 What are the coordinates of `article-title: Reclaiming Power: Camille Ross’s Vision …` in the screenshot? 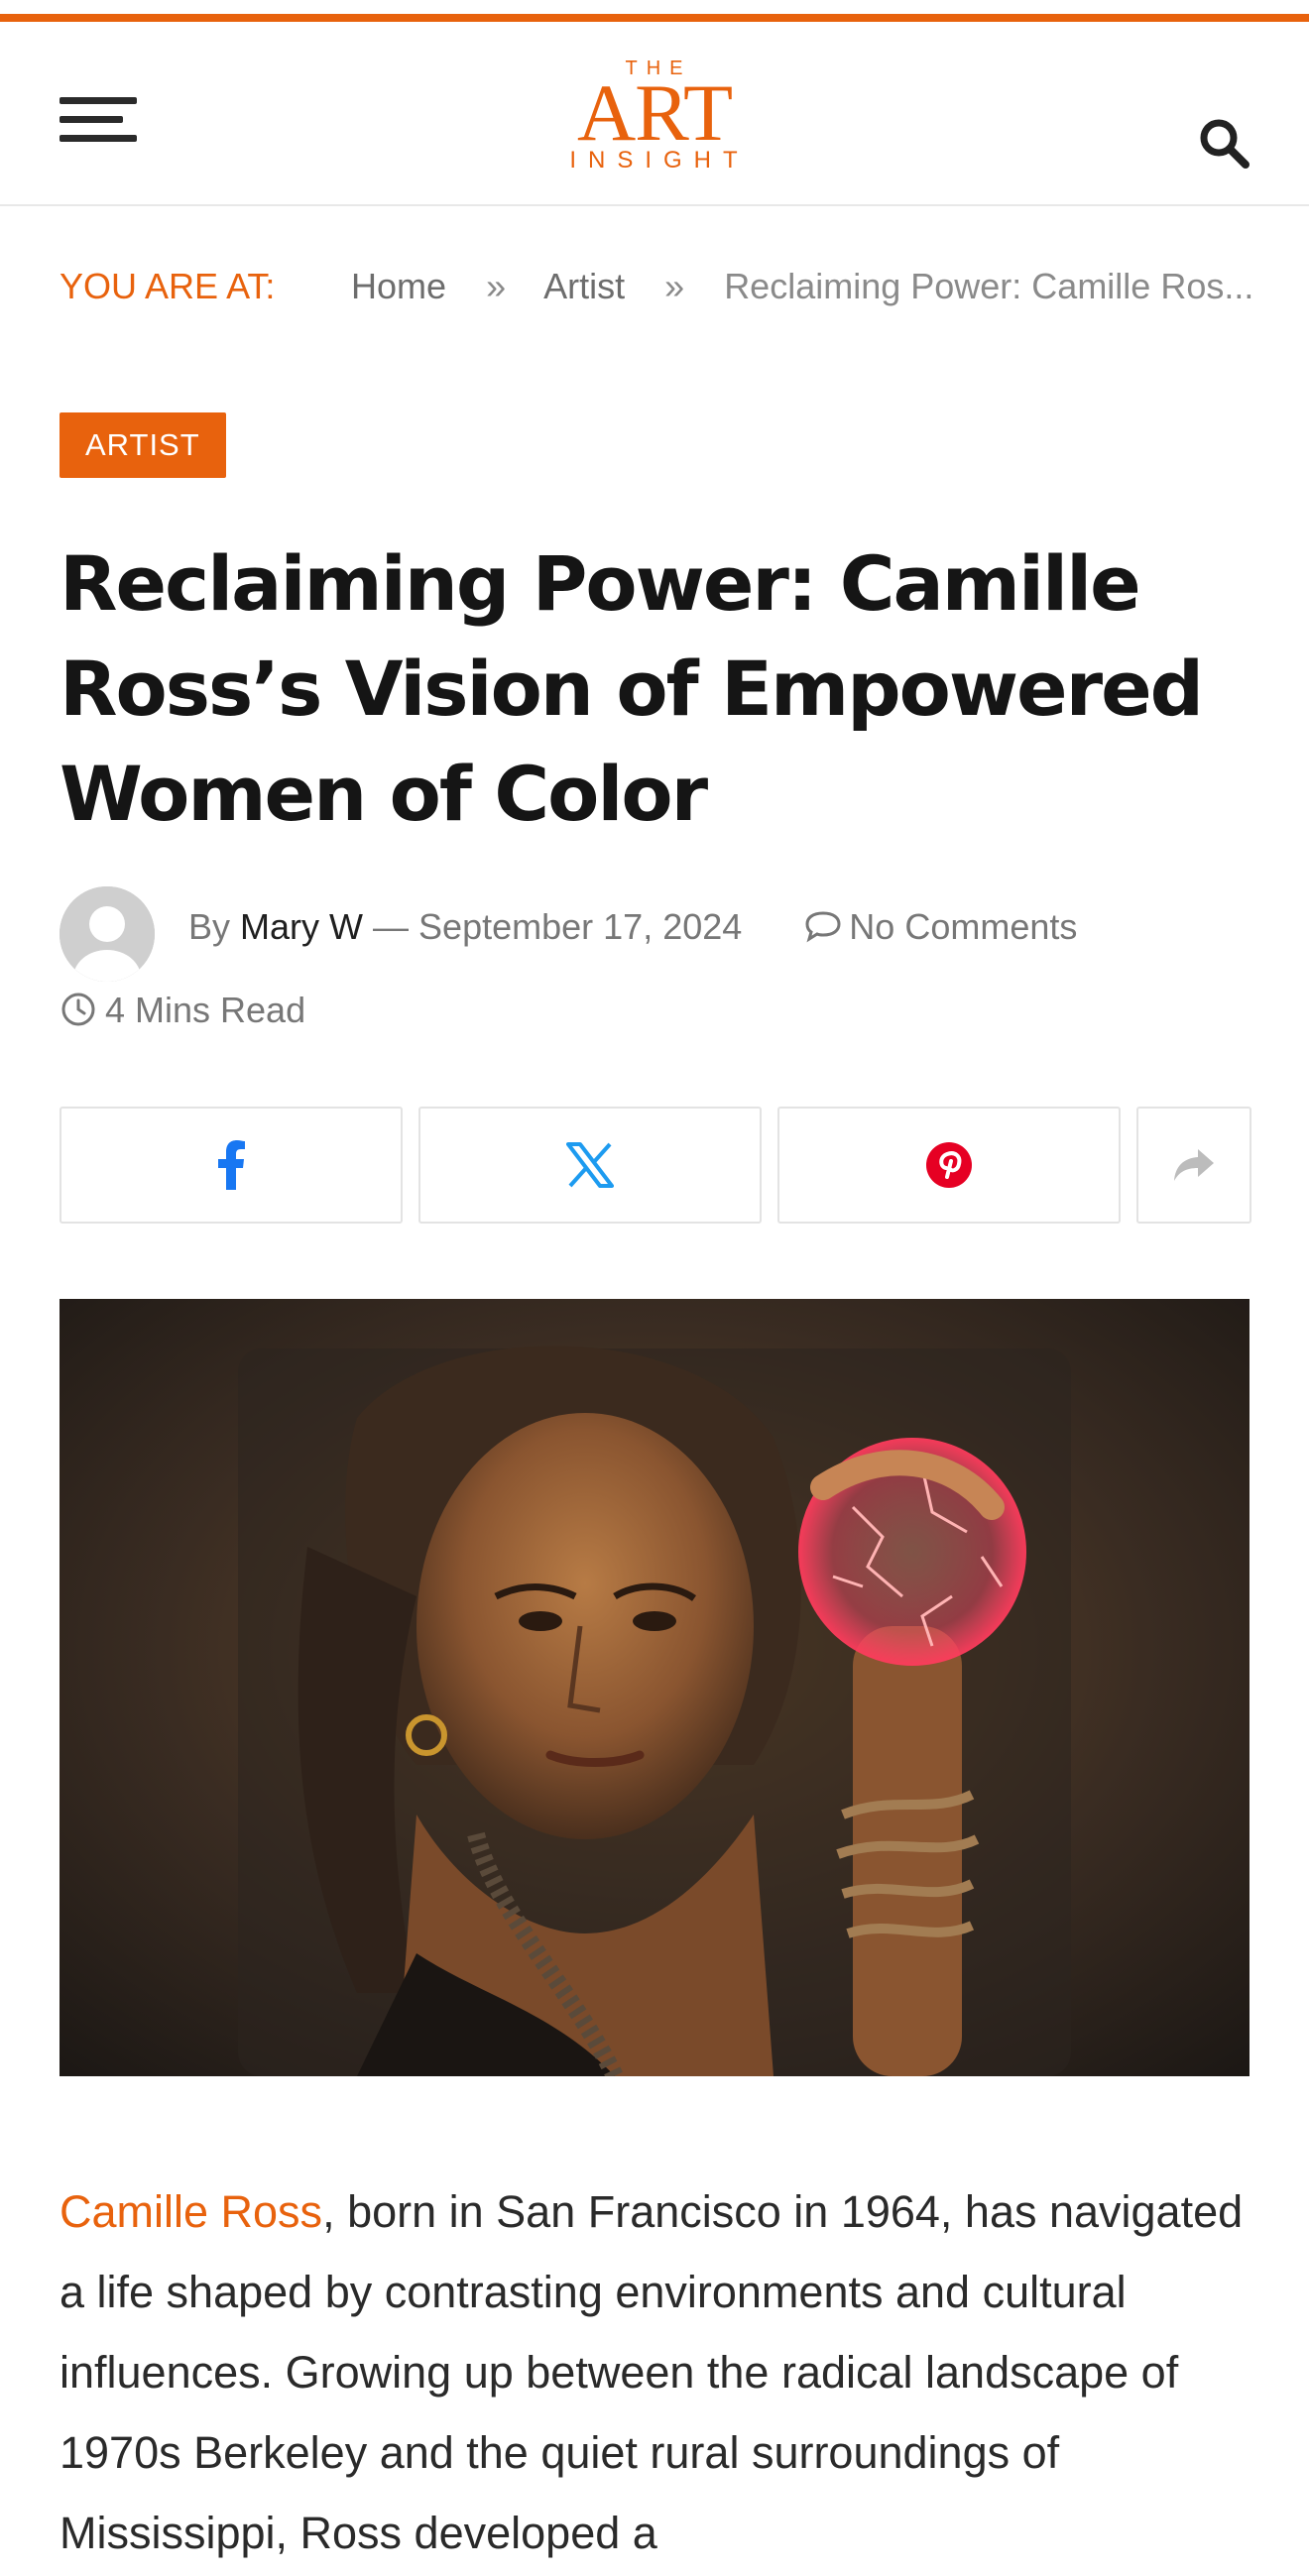 It's located at (632, 689).